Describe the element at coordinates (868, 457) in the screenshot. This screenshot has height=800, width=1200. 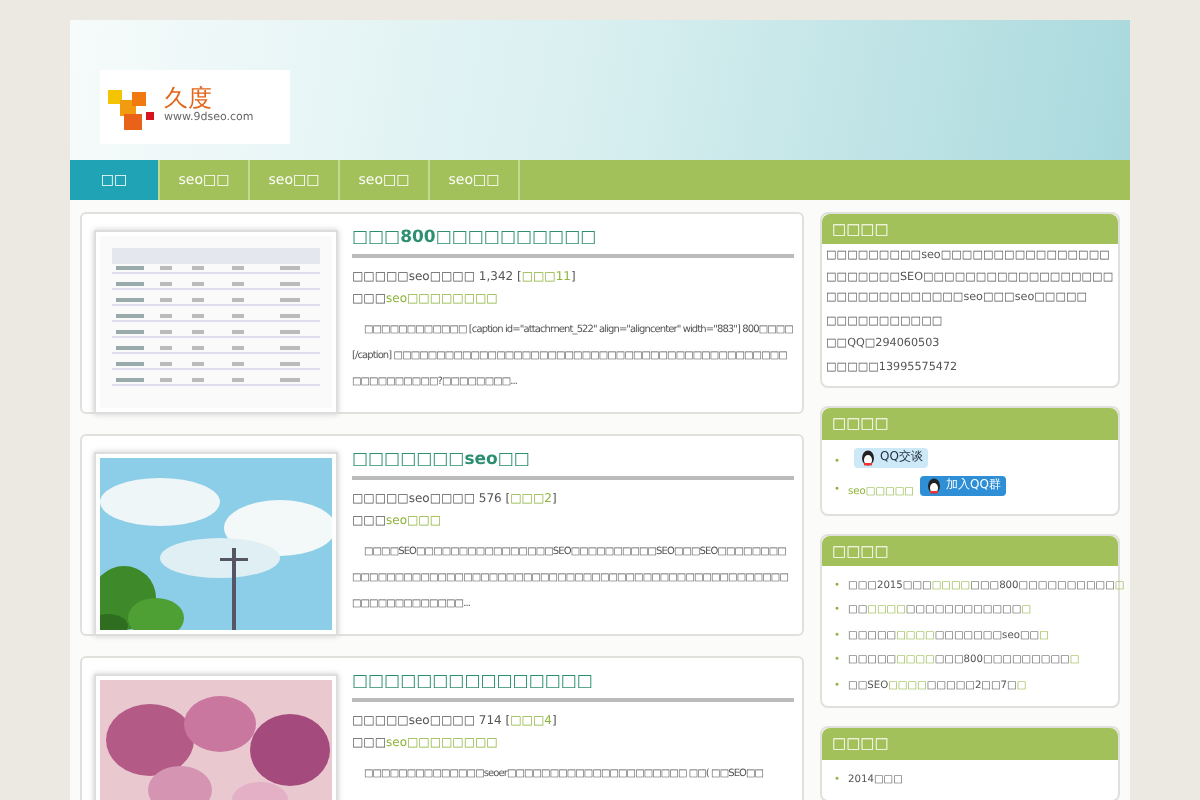
I see `penguin-icon` at that location.